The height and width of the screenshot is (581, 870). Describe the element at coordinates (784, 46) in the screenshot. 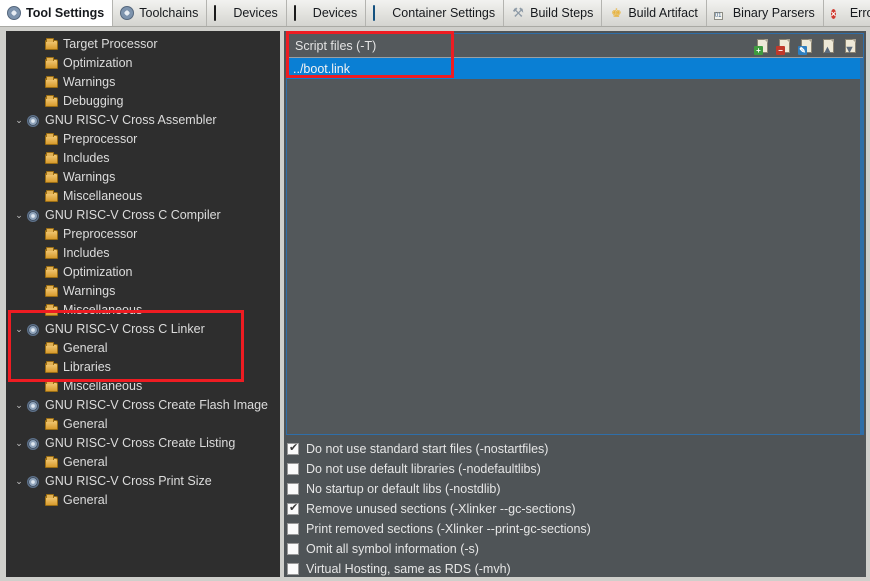

I see `delete-file-button: −` at that location.